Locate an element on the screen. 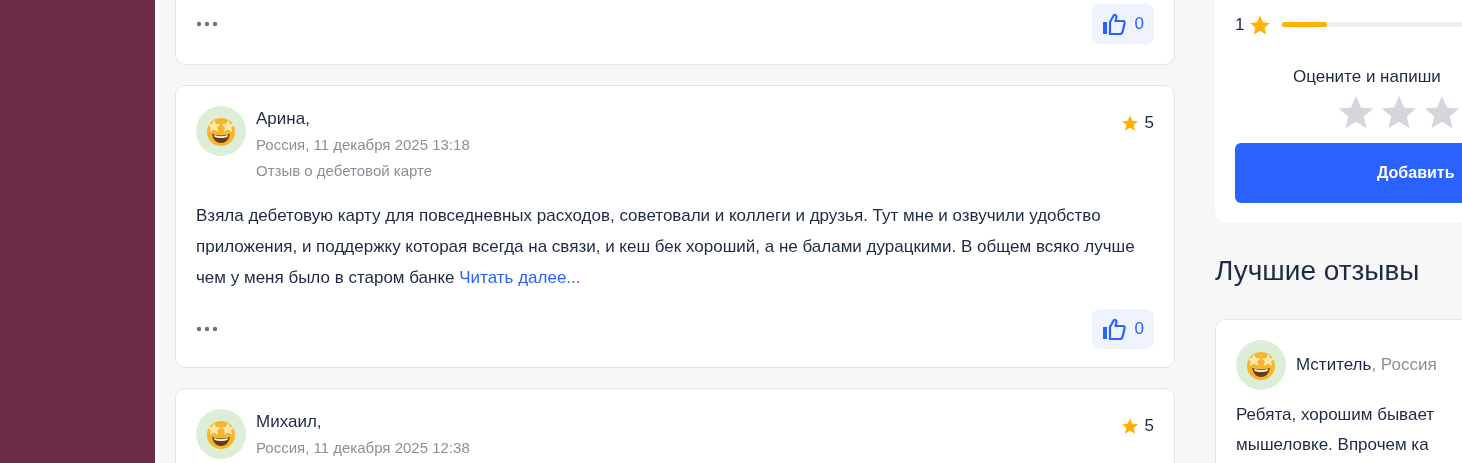  review-product: Отзыв о дебетовой карте is located at coordinates (345, 171).